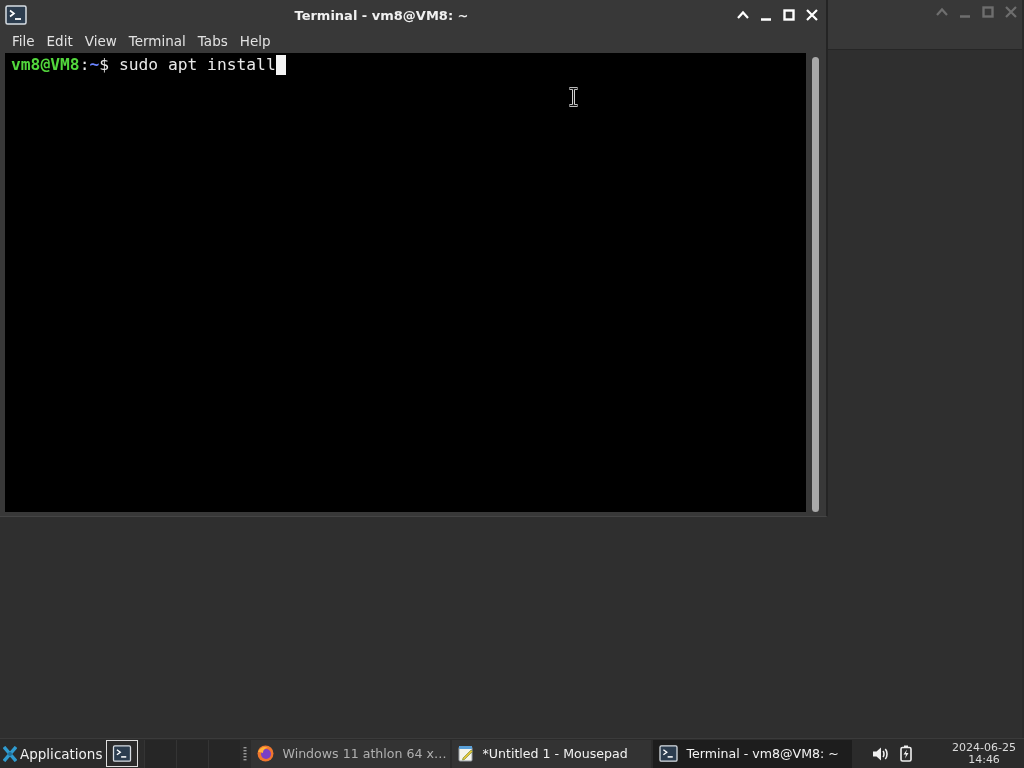 The width and height of the screenshot is (1024, 768). Describe the element at coordinates (255, 41) in the screenshot. I see `menu-item: Help` at that location.